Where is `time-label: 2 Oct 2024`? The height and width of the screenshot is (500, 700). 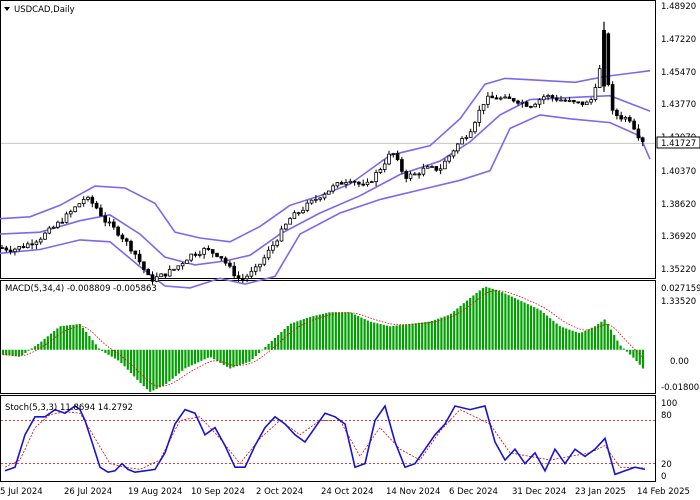
time-label: 2 Oct 2024 is located at coordinates (279, 492).